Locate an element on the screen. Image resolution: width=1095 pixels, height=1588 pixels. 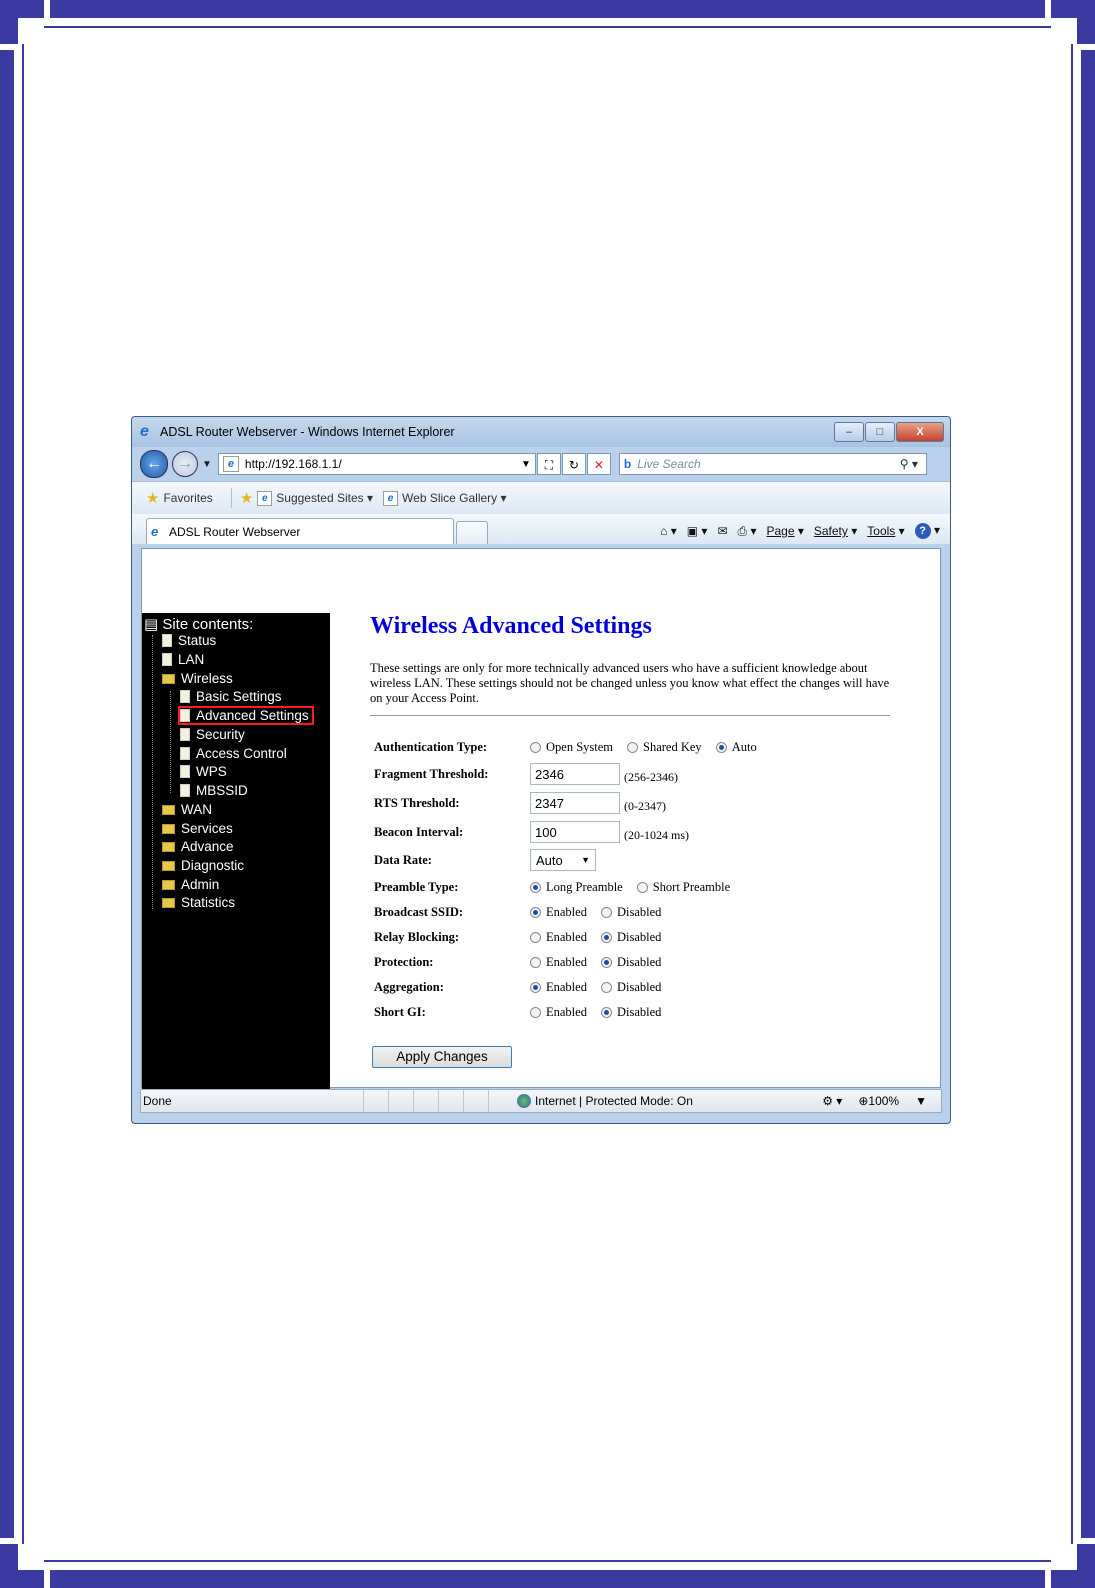
address-bar: e http://192.168.1.1/ ▼ is located at coordinates (376, 464).